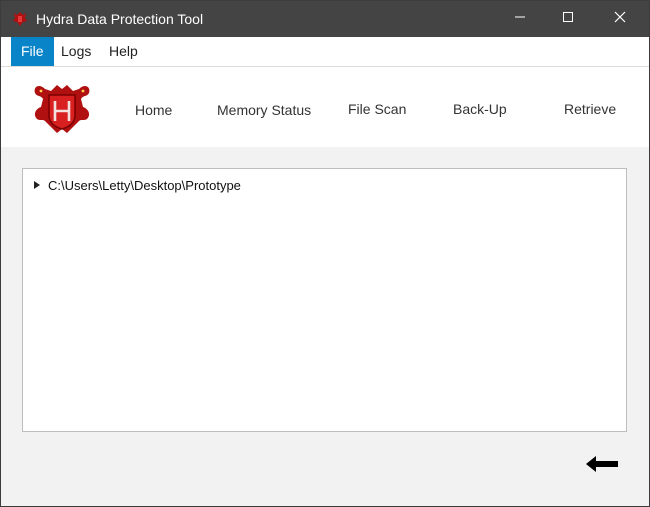  Describe the element at coordinates (62, 107) in the screenshot. I see `hydra-logo` at that location.